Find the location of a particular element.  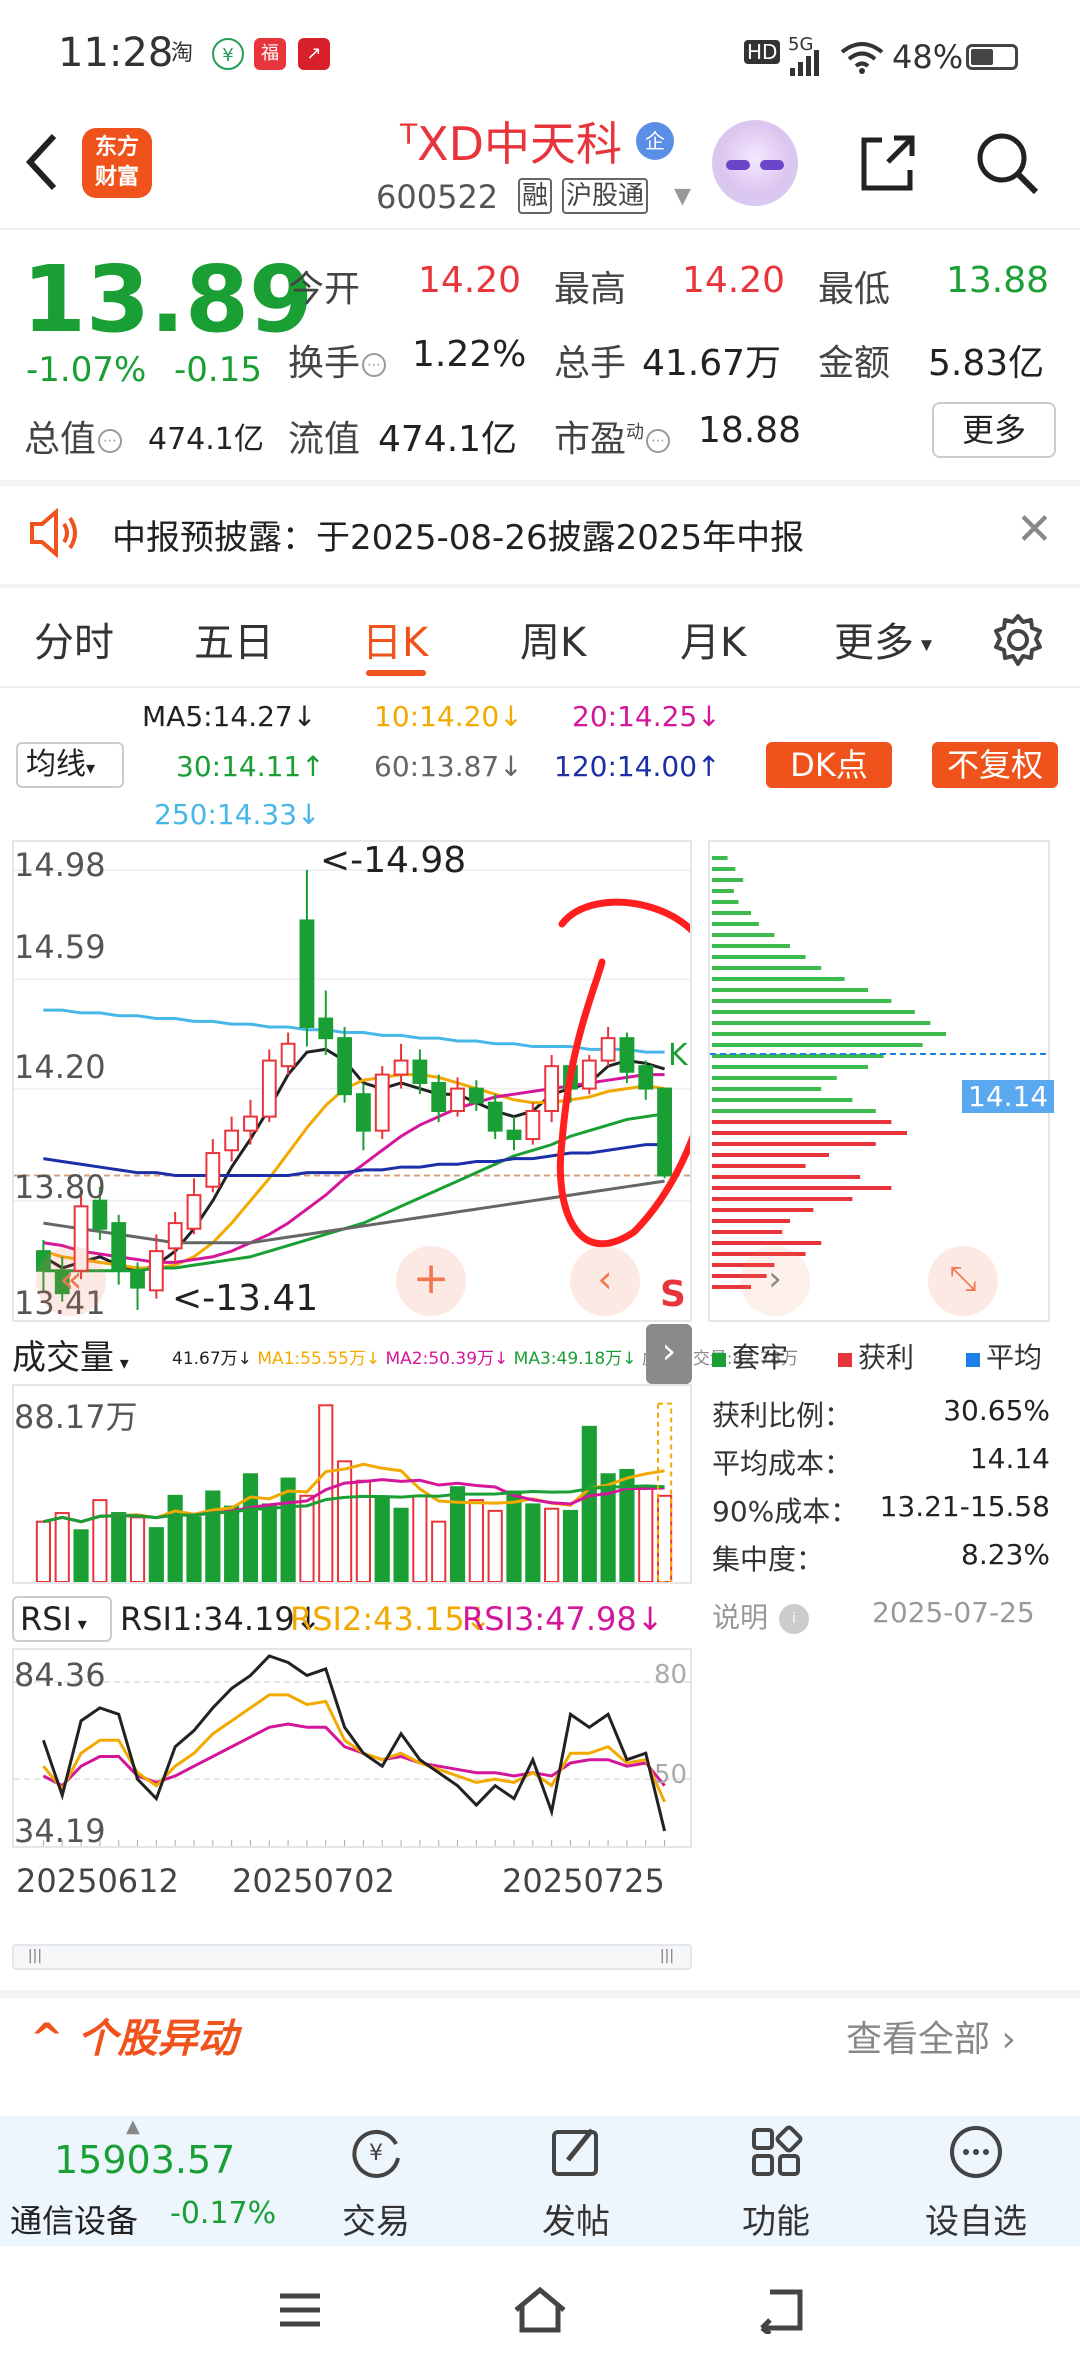

tabs-divider is located at coordinates (540, 687).